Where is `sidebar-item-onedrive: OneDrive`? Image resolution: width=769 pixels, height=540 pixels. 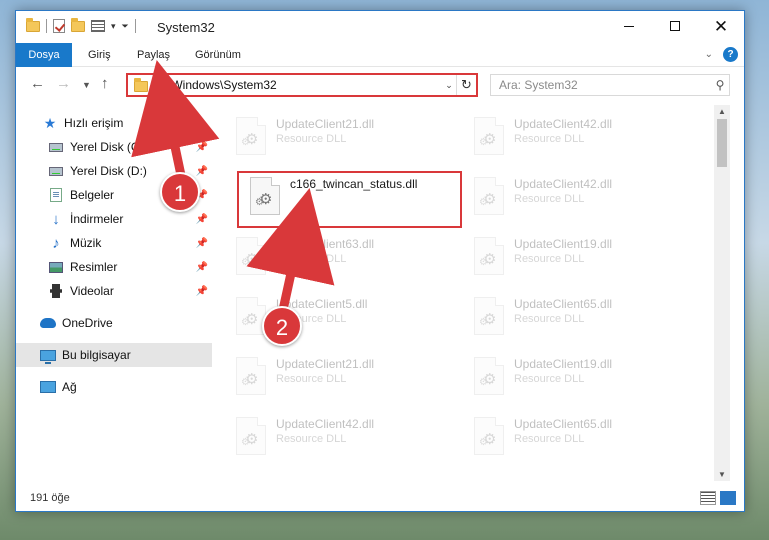 sidebar-item-onedrive: OneDrive is located at coordinates (114, 323).